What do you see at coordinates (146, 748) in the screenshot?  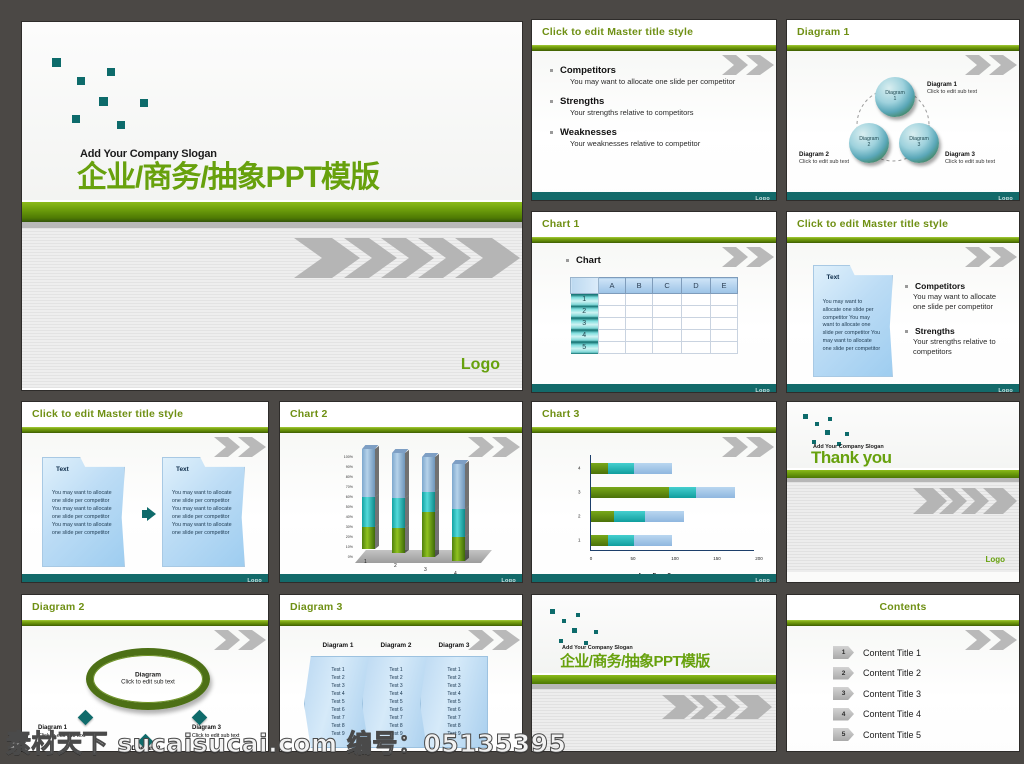 I see `label-head: Diagram 2` at bounding box center [146, 748].